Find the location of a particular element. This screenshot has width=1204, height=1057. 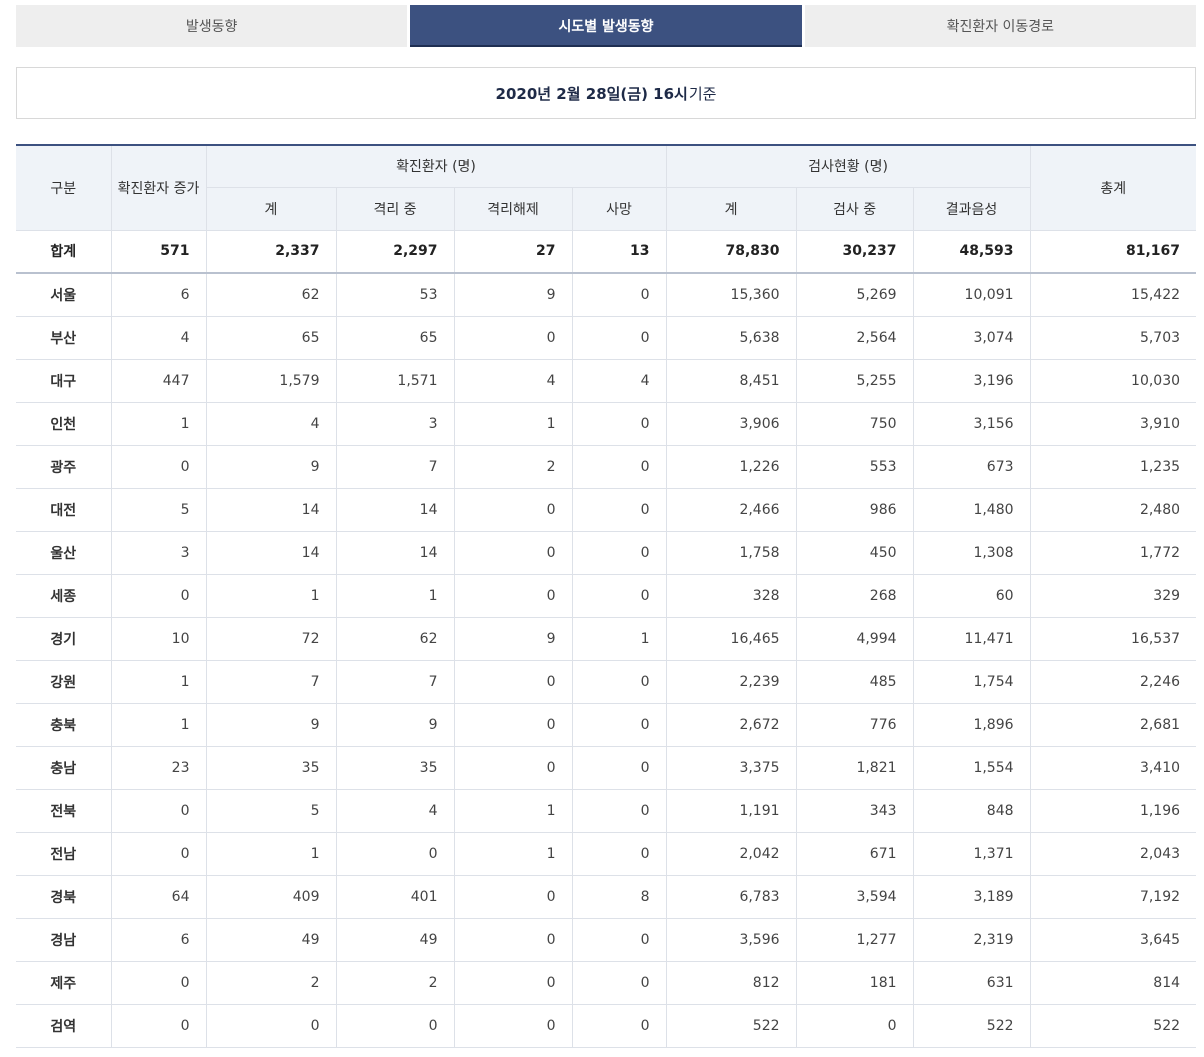

cell-confirmed-total: 14 is located at coordinates (271, 509).